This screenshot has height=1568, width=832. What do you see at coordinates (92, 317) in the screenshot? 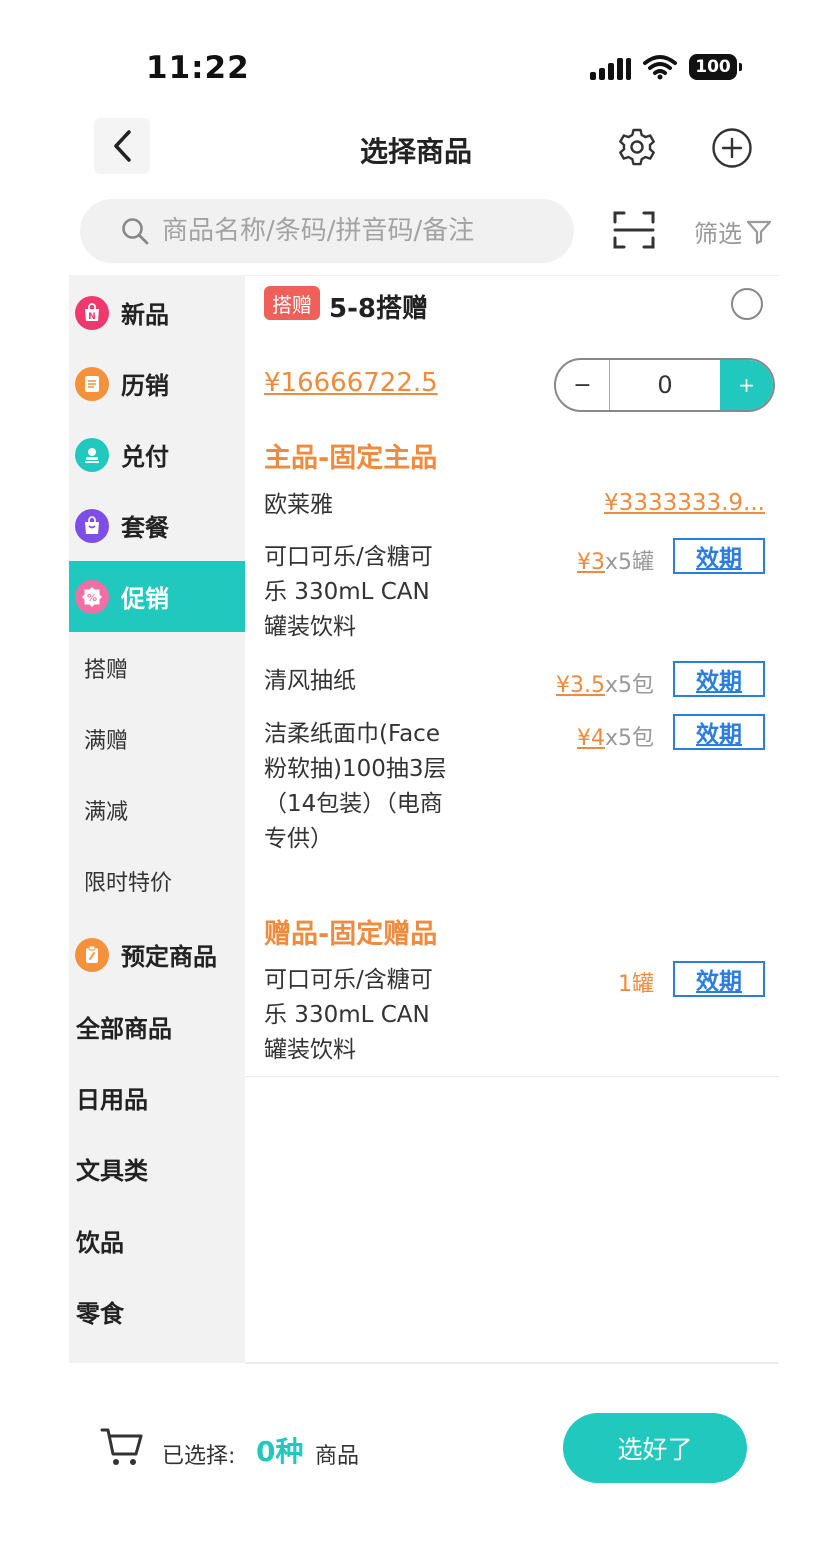
I see `svg-text: N` at bounding box center [92, 317].